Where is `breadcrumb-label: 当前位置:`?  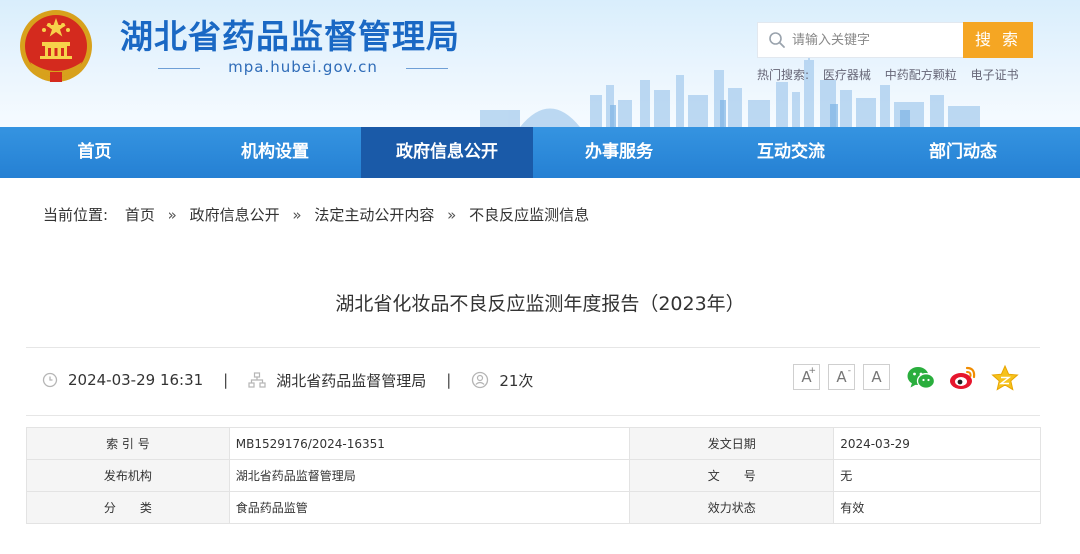
breadcrumb-label: 当前位置: is located at coordinates (76, 215).